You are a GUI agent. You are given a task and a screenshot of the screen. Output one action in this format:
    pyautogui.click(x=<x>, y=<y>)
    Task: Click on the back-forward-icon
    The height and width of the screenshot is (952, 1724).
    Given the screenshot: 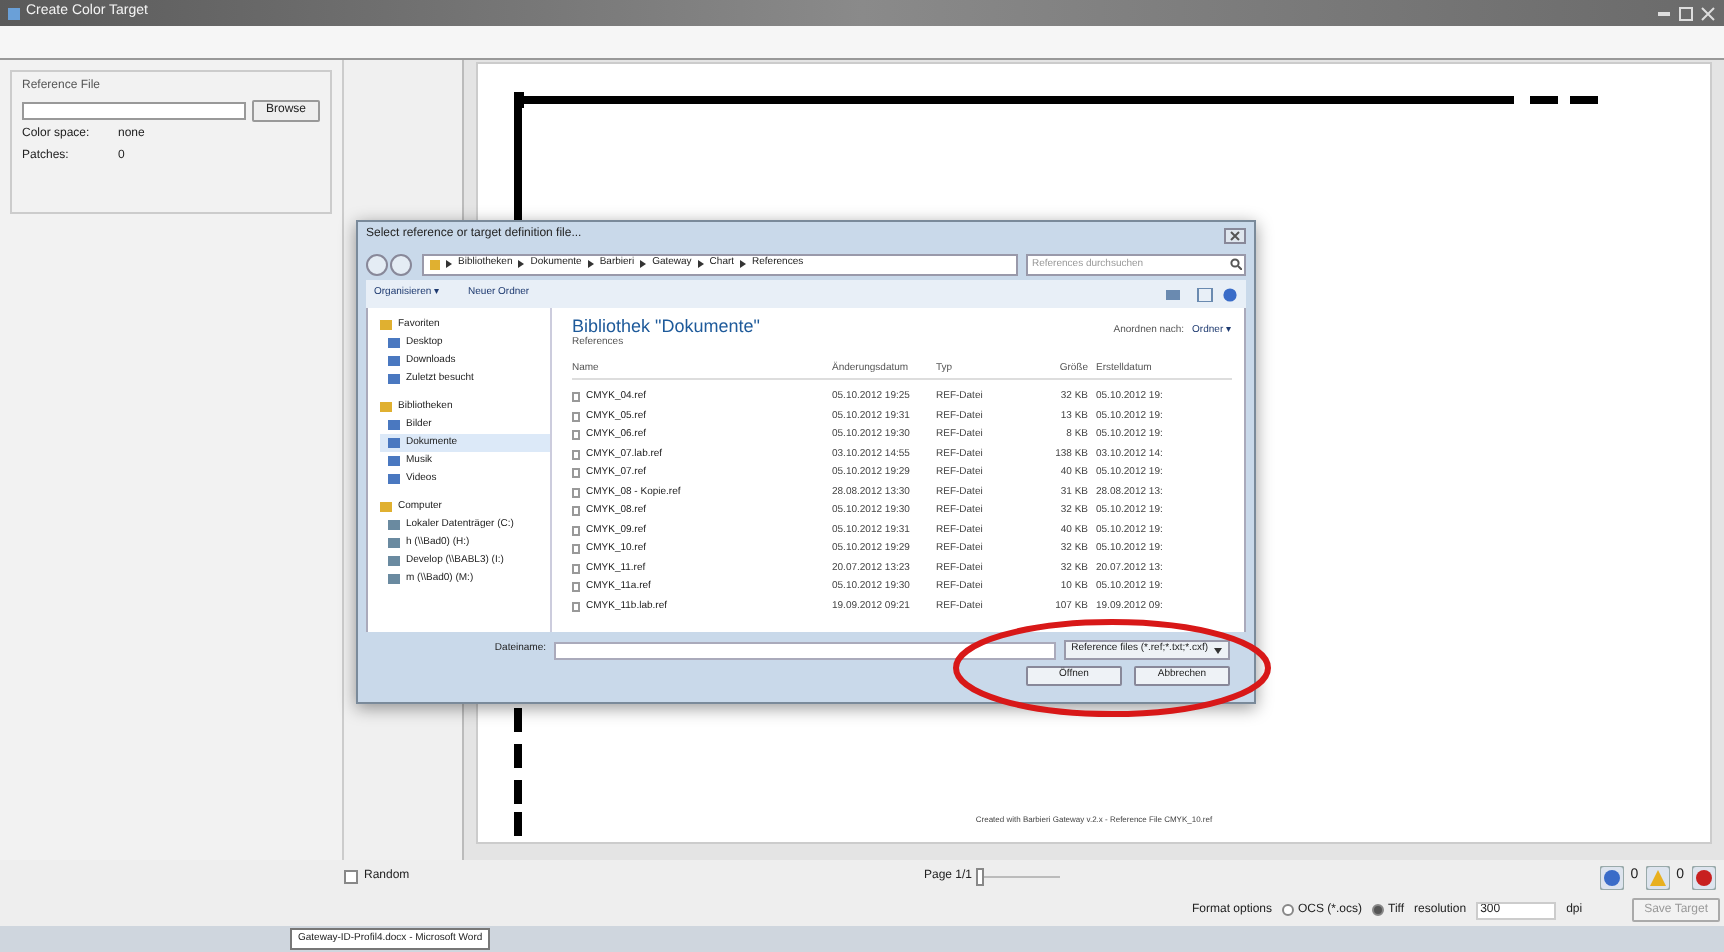 What is the action you would take?
    pyautogui.click(x=390, y=264)
    